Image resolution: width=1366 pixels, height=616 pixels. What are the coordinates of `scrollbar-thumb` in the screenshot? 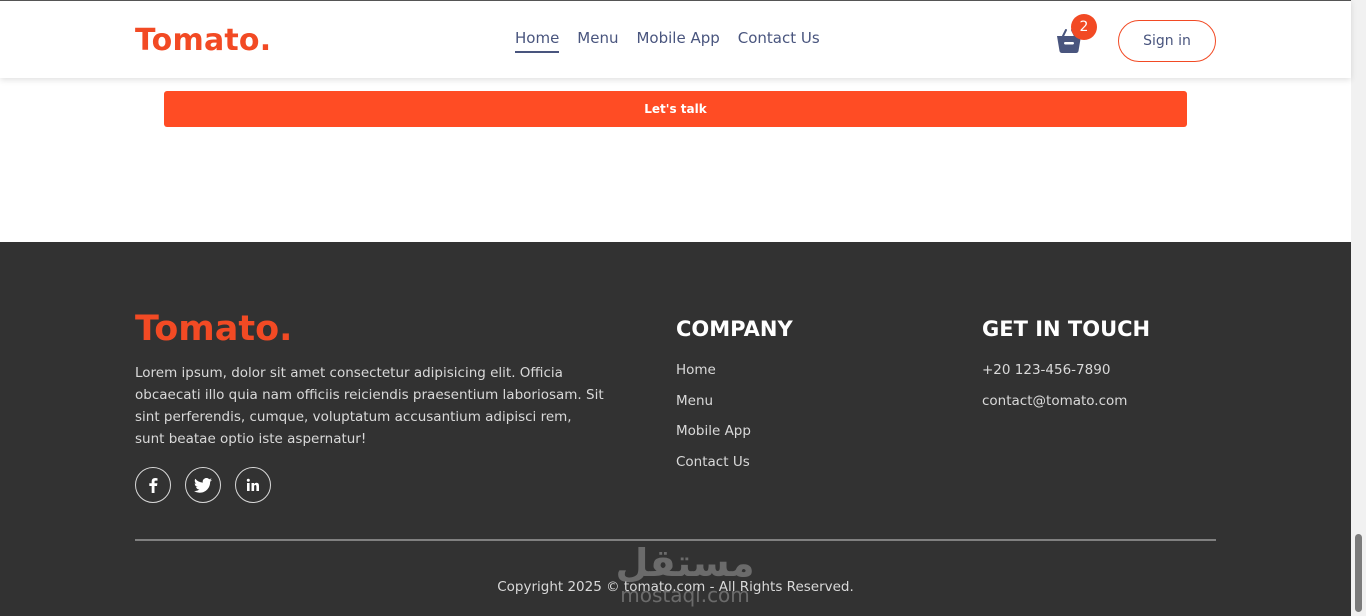 It's located at (1358, 573).